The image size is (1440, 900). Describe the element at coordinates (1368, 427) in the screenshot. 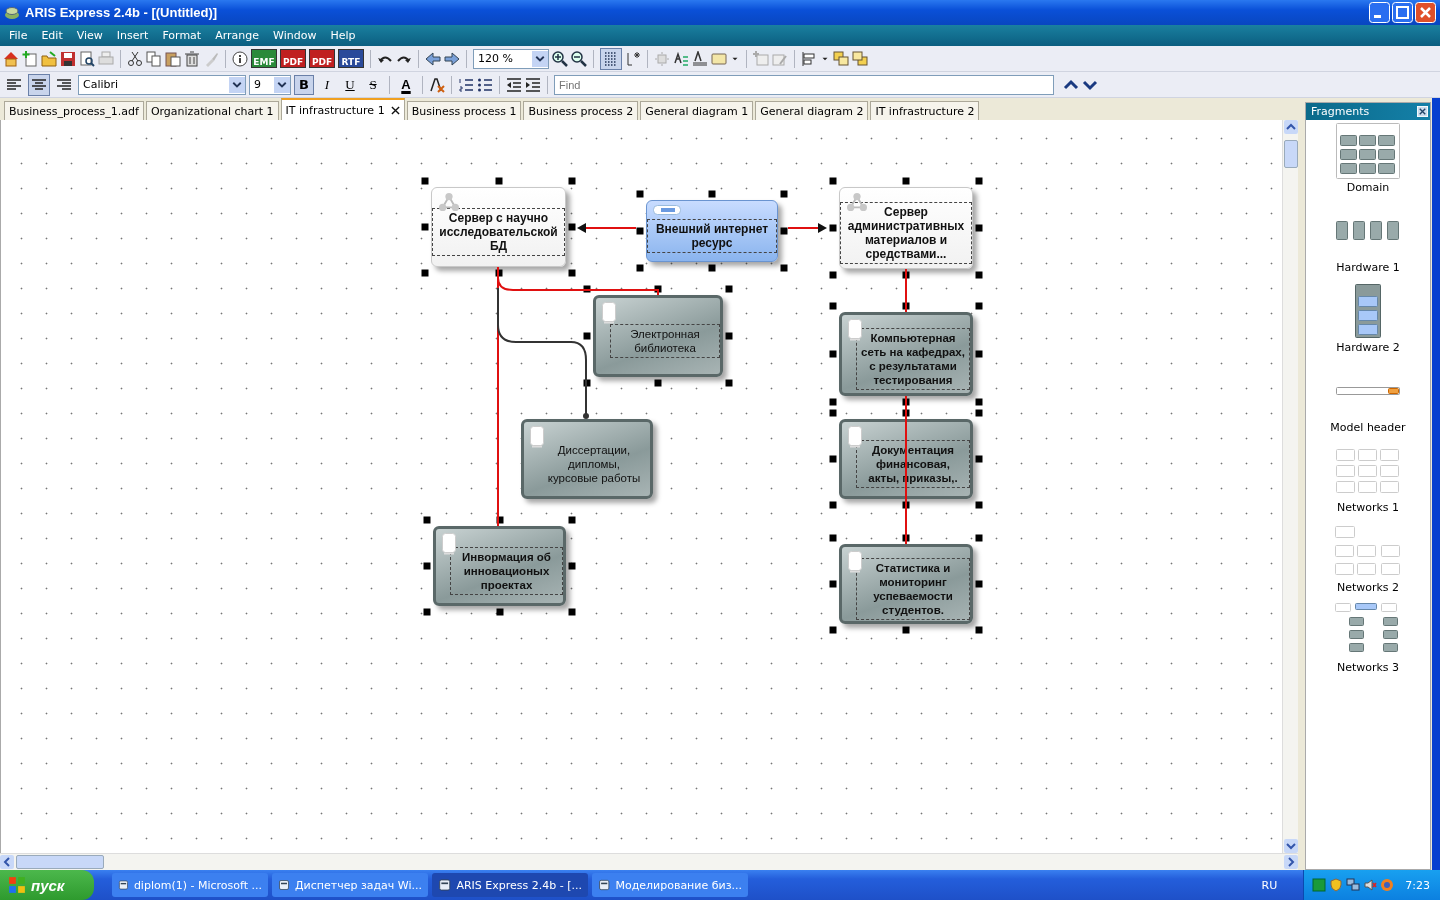

I see `fragment-label: Model header` at that location.